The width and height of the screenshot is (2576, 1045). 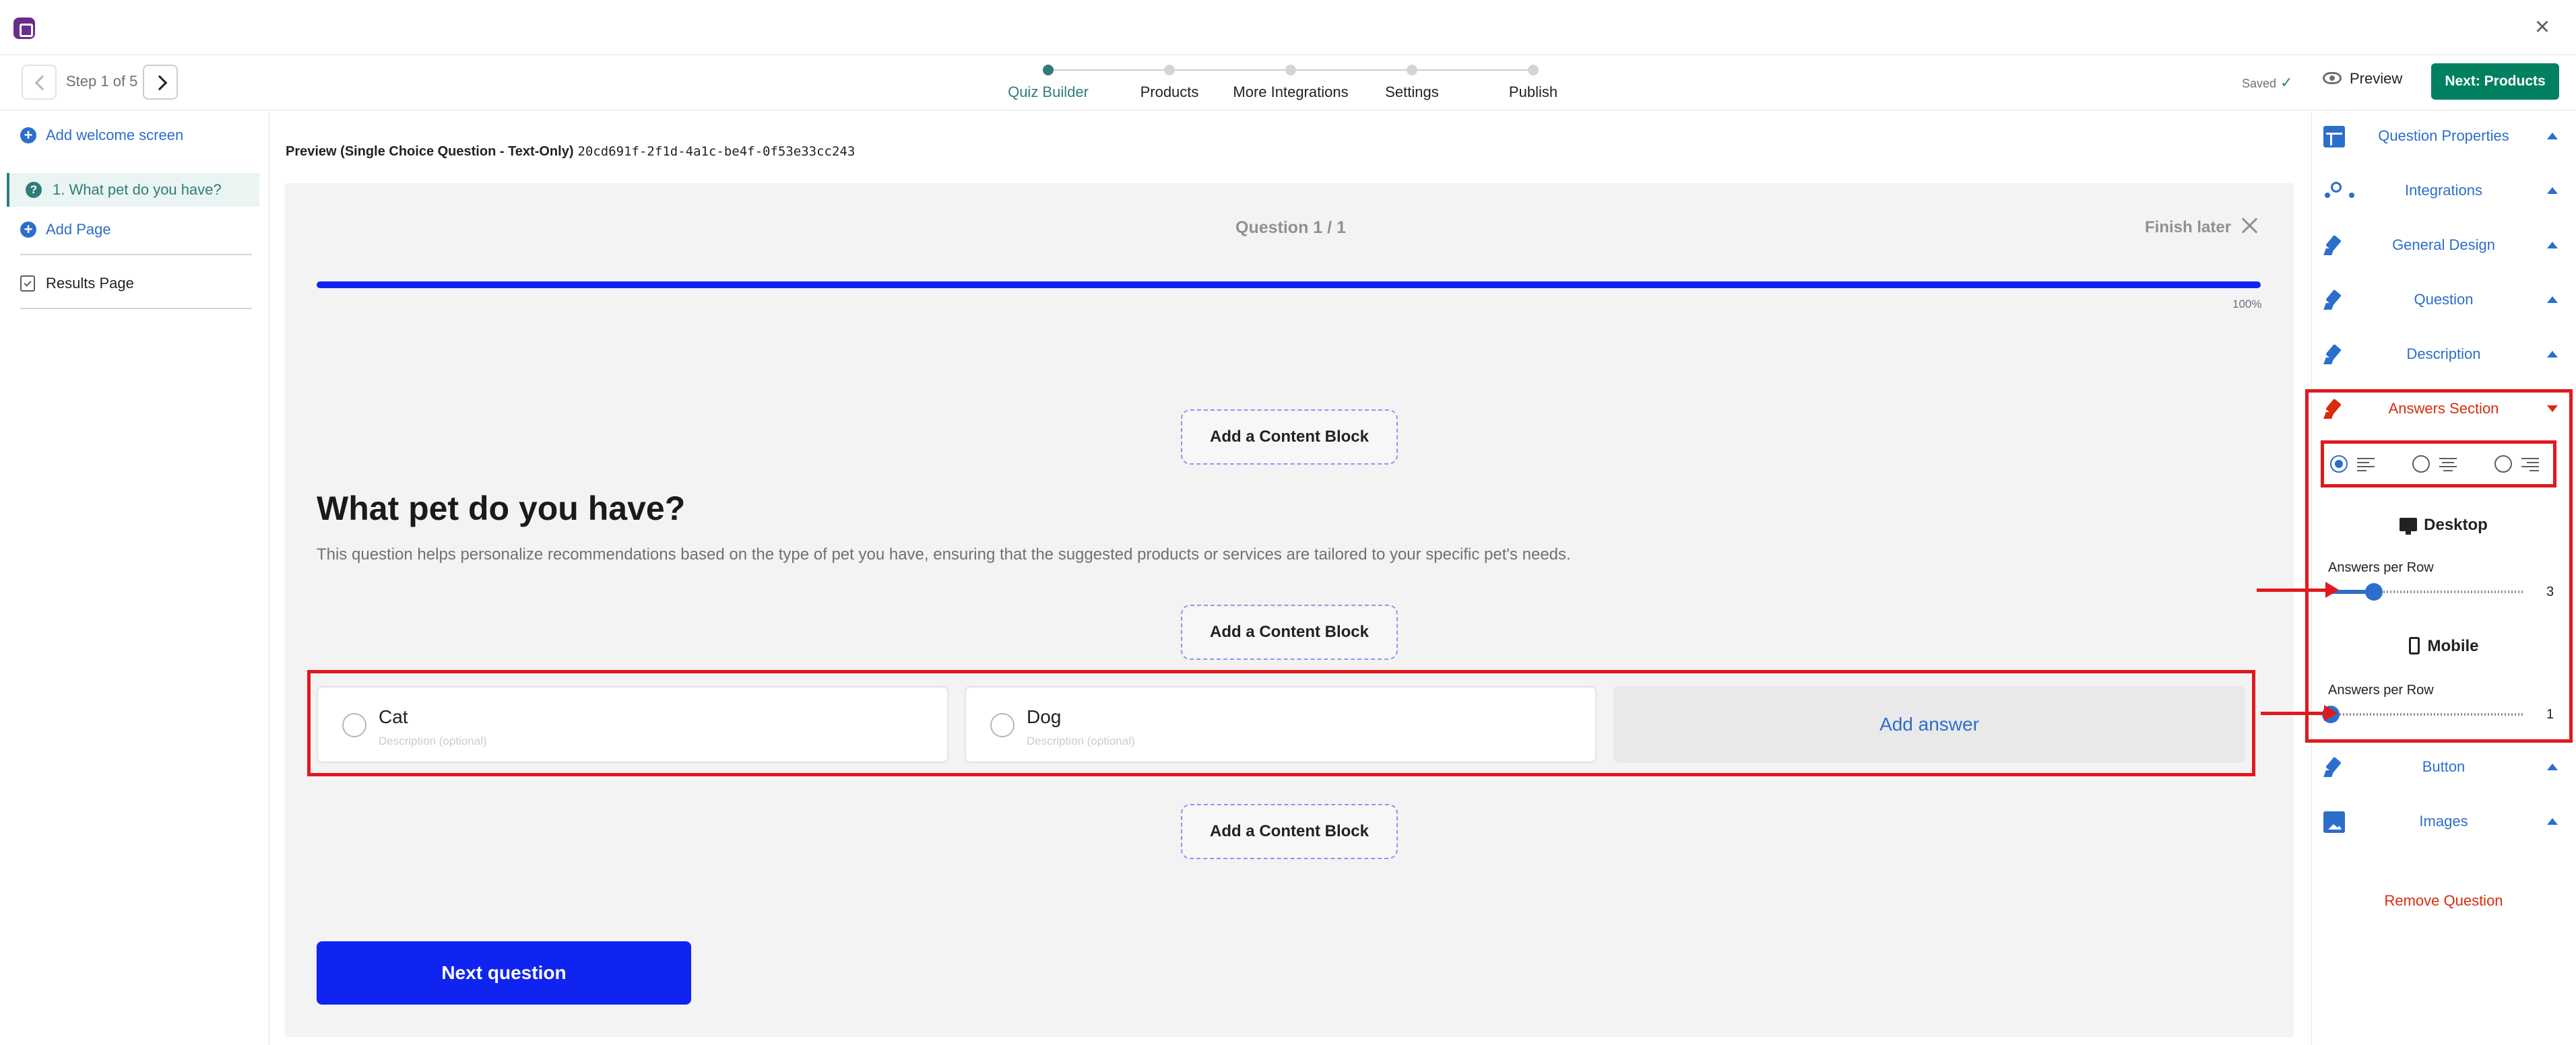 I want to click on add-page-link: + Add Page, so click(x=65, y=229).